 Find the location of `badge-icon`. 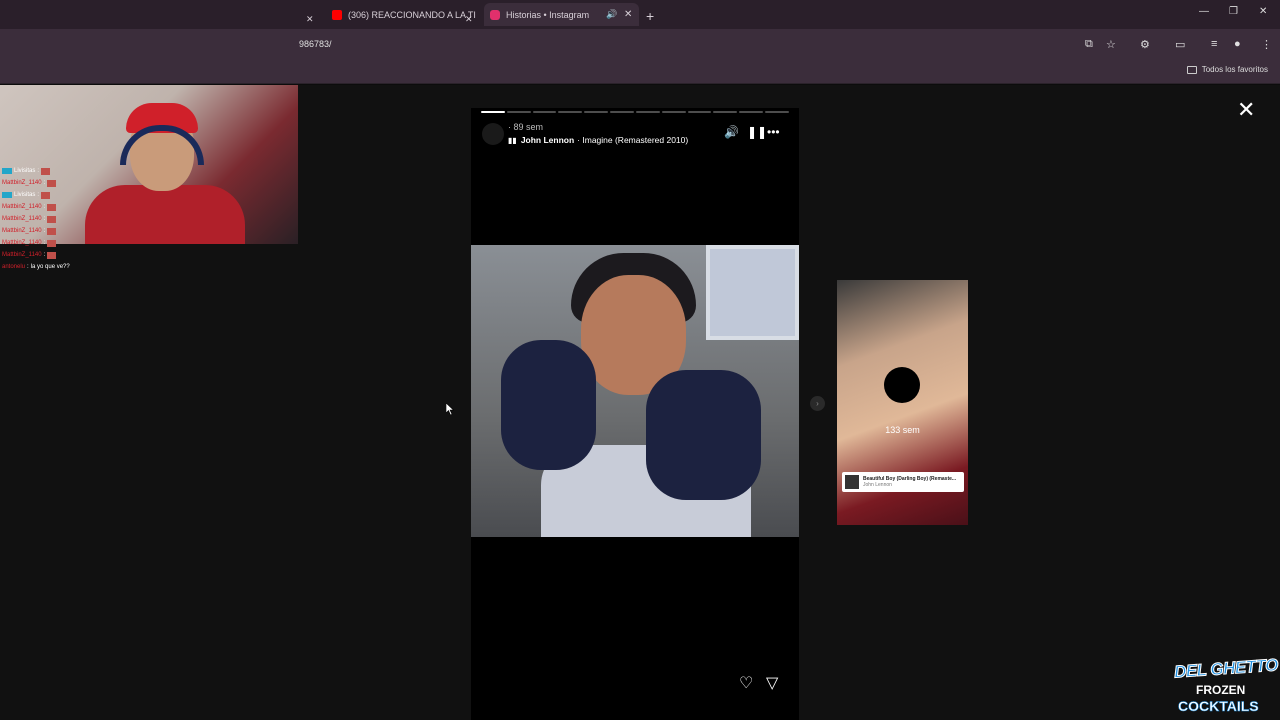

badge-icon is located at coordinates (7, 195).